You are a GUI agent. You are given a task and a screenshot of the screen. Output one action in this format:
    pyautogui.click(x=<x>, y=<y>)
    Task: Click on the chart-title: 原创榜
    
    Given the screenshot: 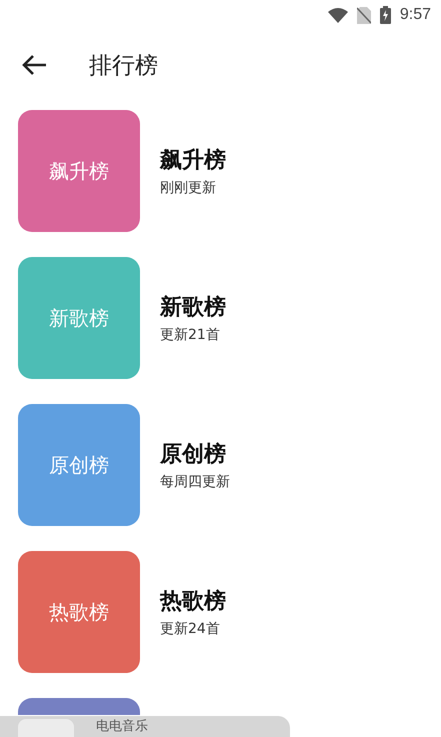 What is the action you would take?
    pyautogui.click(x=195, y=454)
    